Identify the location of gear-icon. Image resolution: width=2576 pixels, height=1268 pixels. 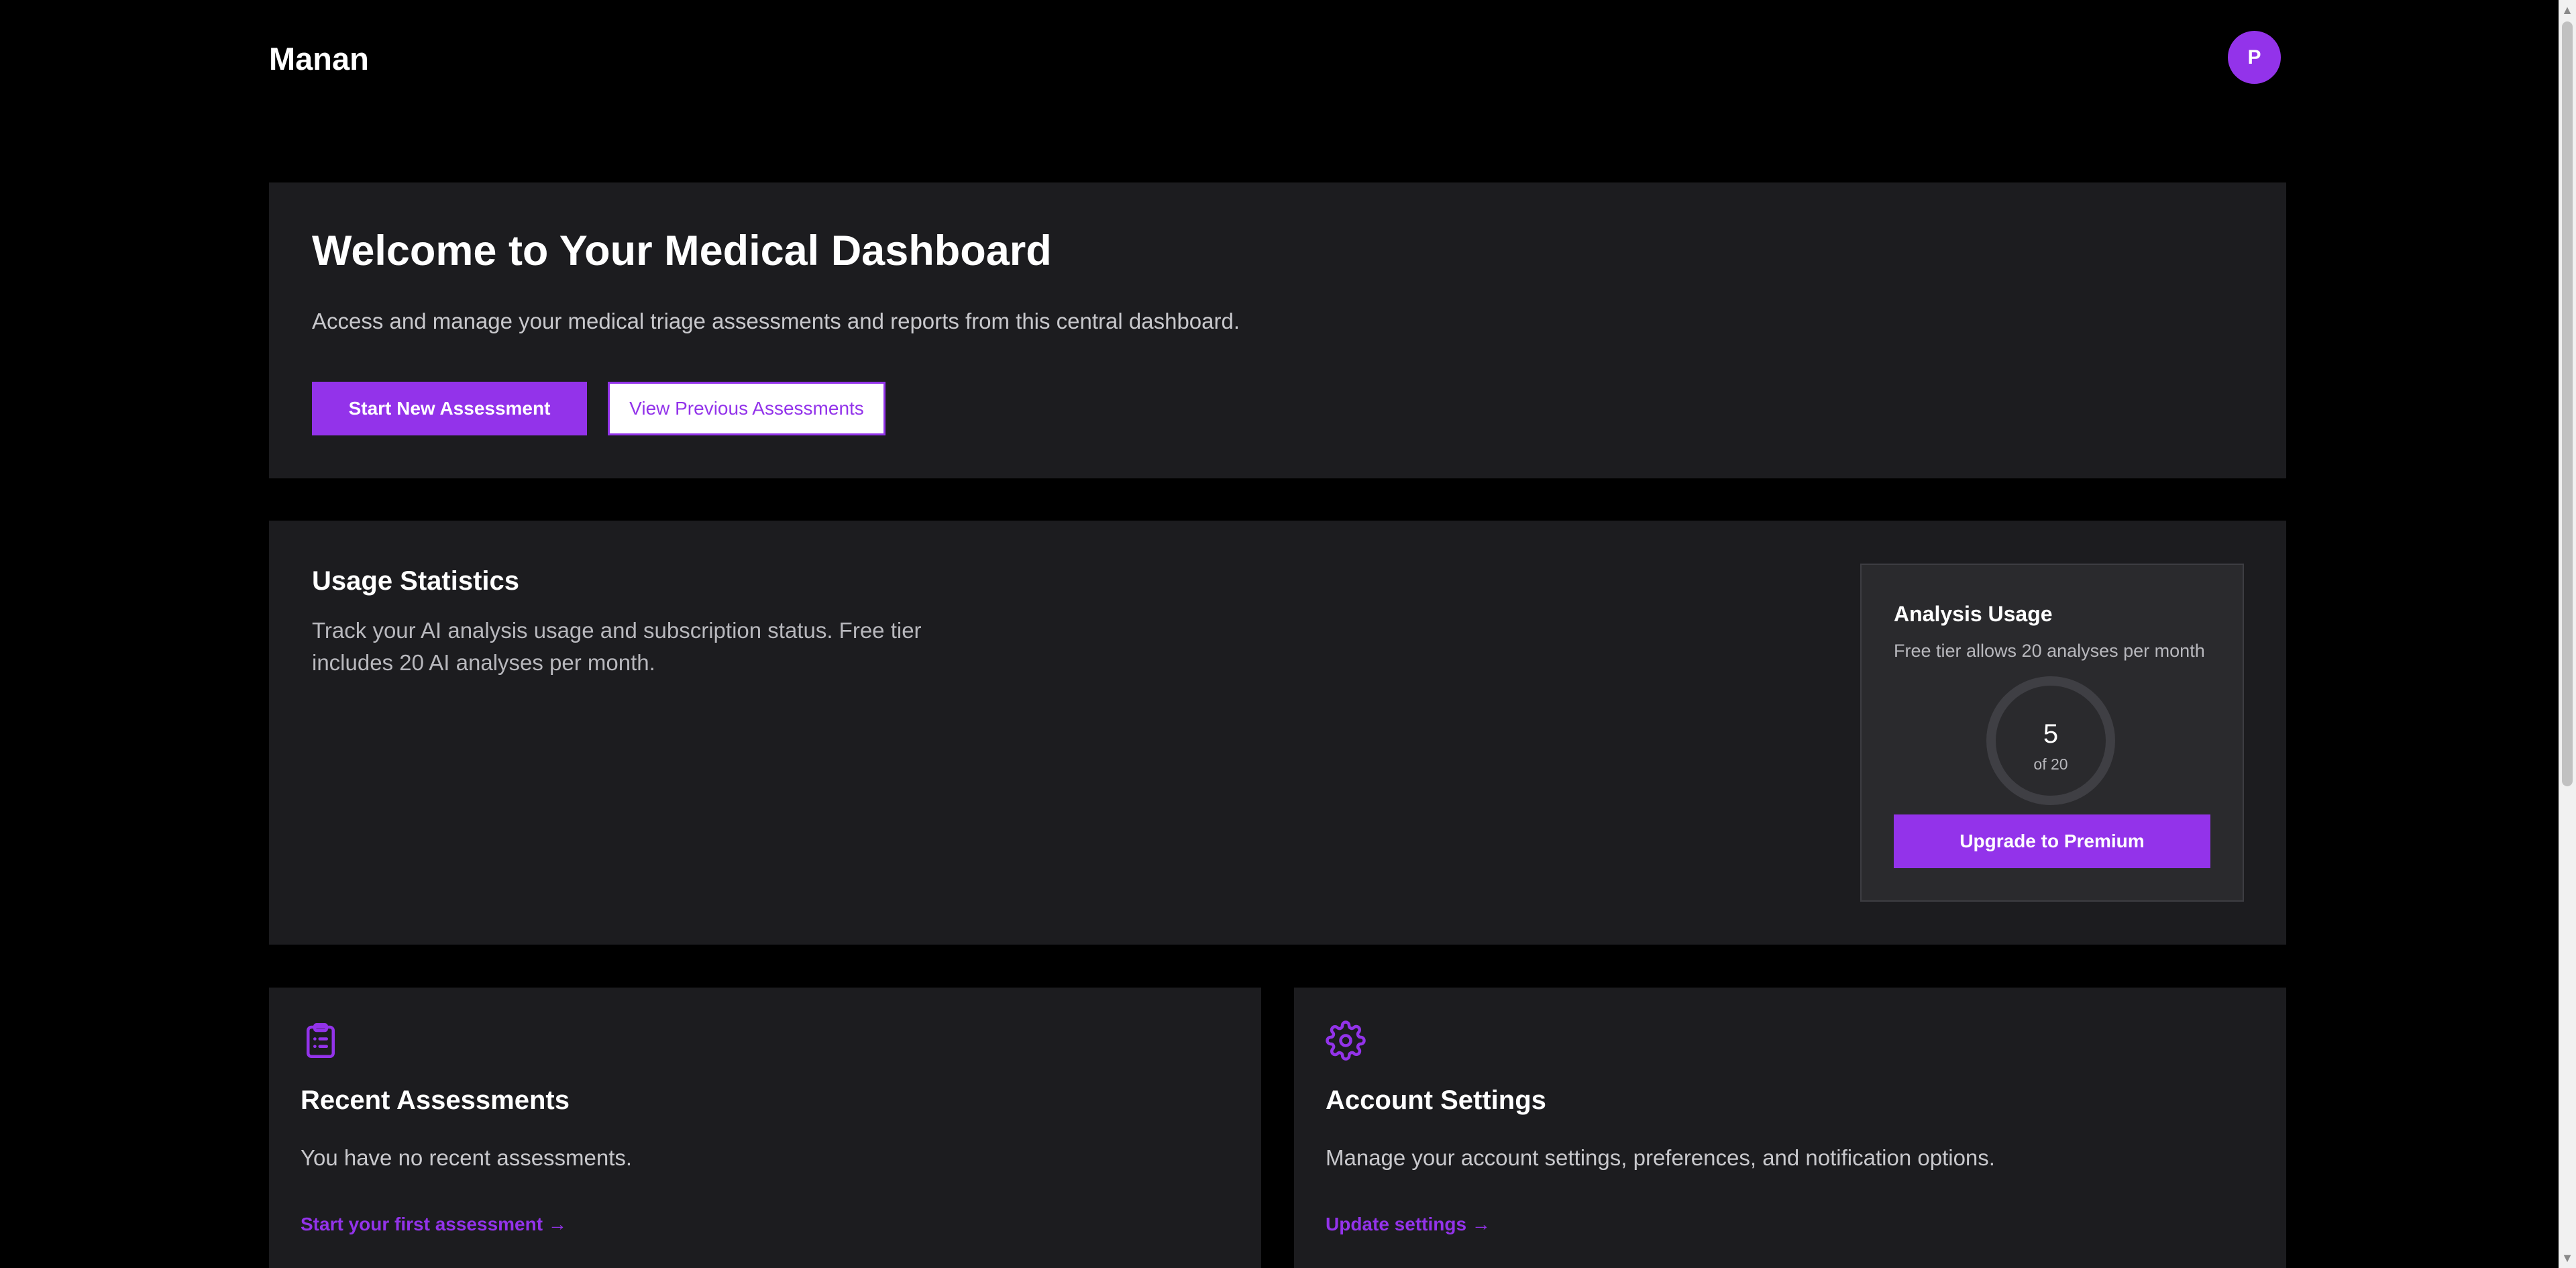
(1346, 1040).